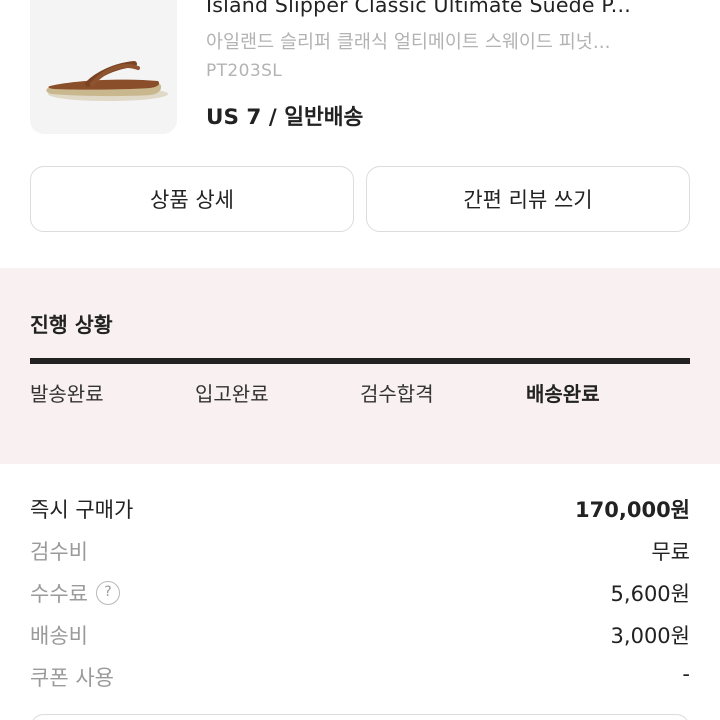 The width and height of the screenshot is (720, 720). I want to click on price-row-instant-buy: 즉시 구매가 170,000원, so click(360, 509).